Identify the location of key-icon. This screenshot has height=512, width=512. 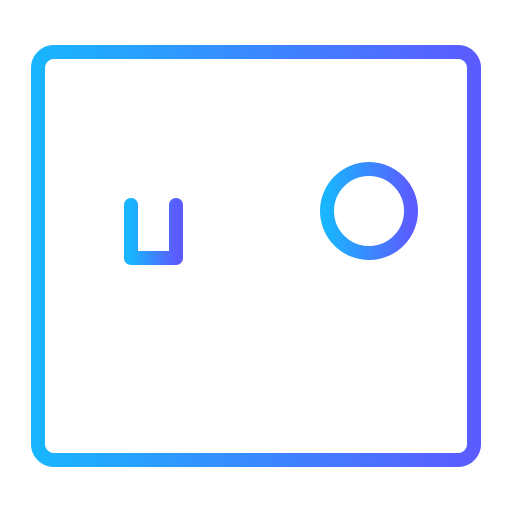
(254, 213).